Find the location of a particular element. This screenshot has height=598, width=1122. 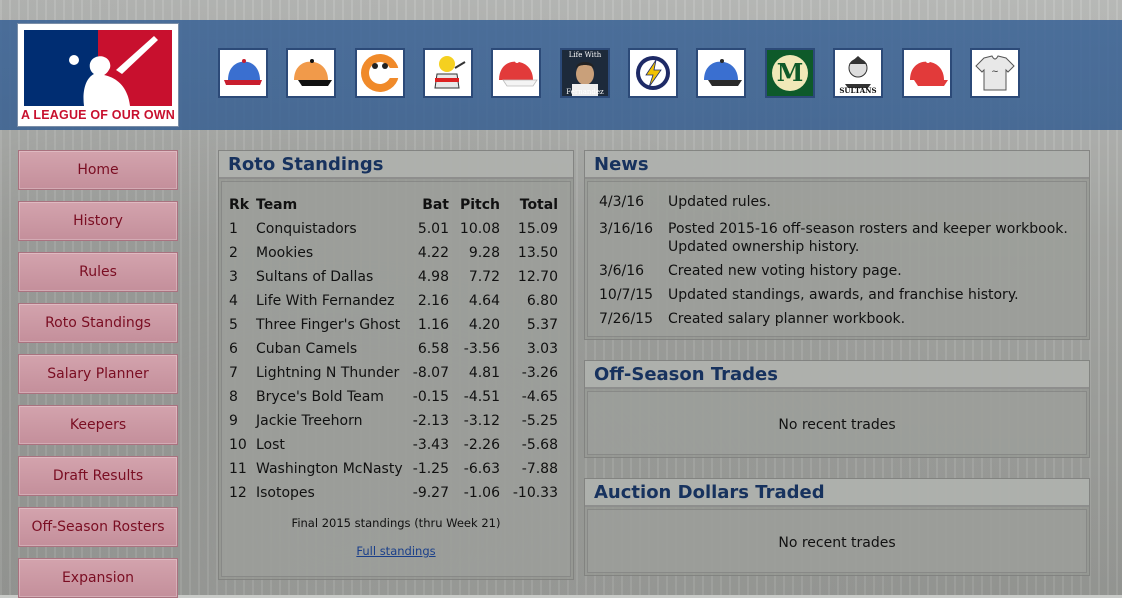

cell-team: Washington McNasty is located at coordinates (329, 469).